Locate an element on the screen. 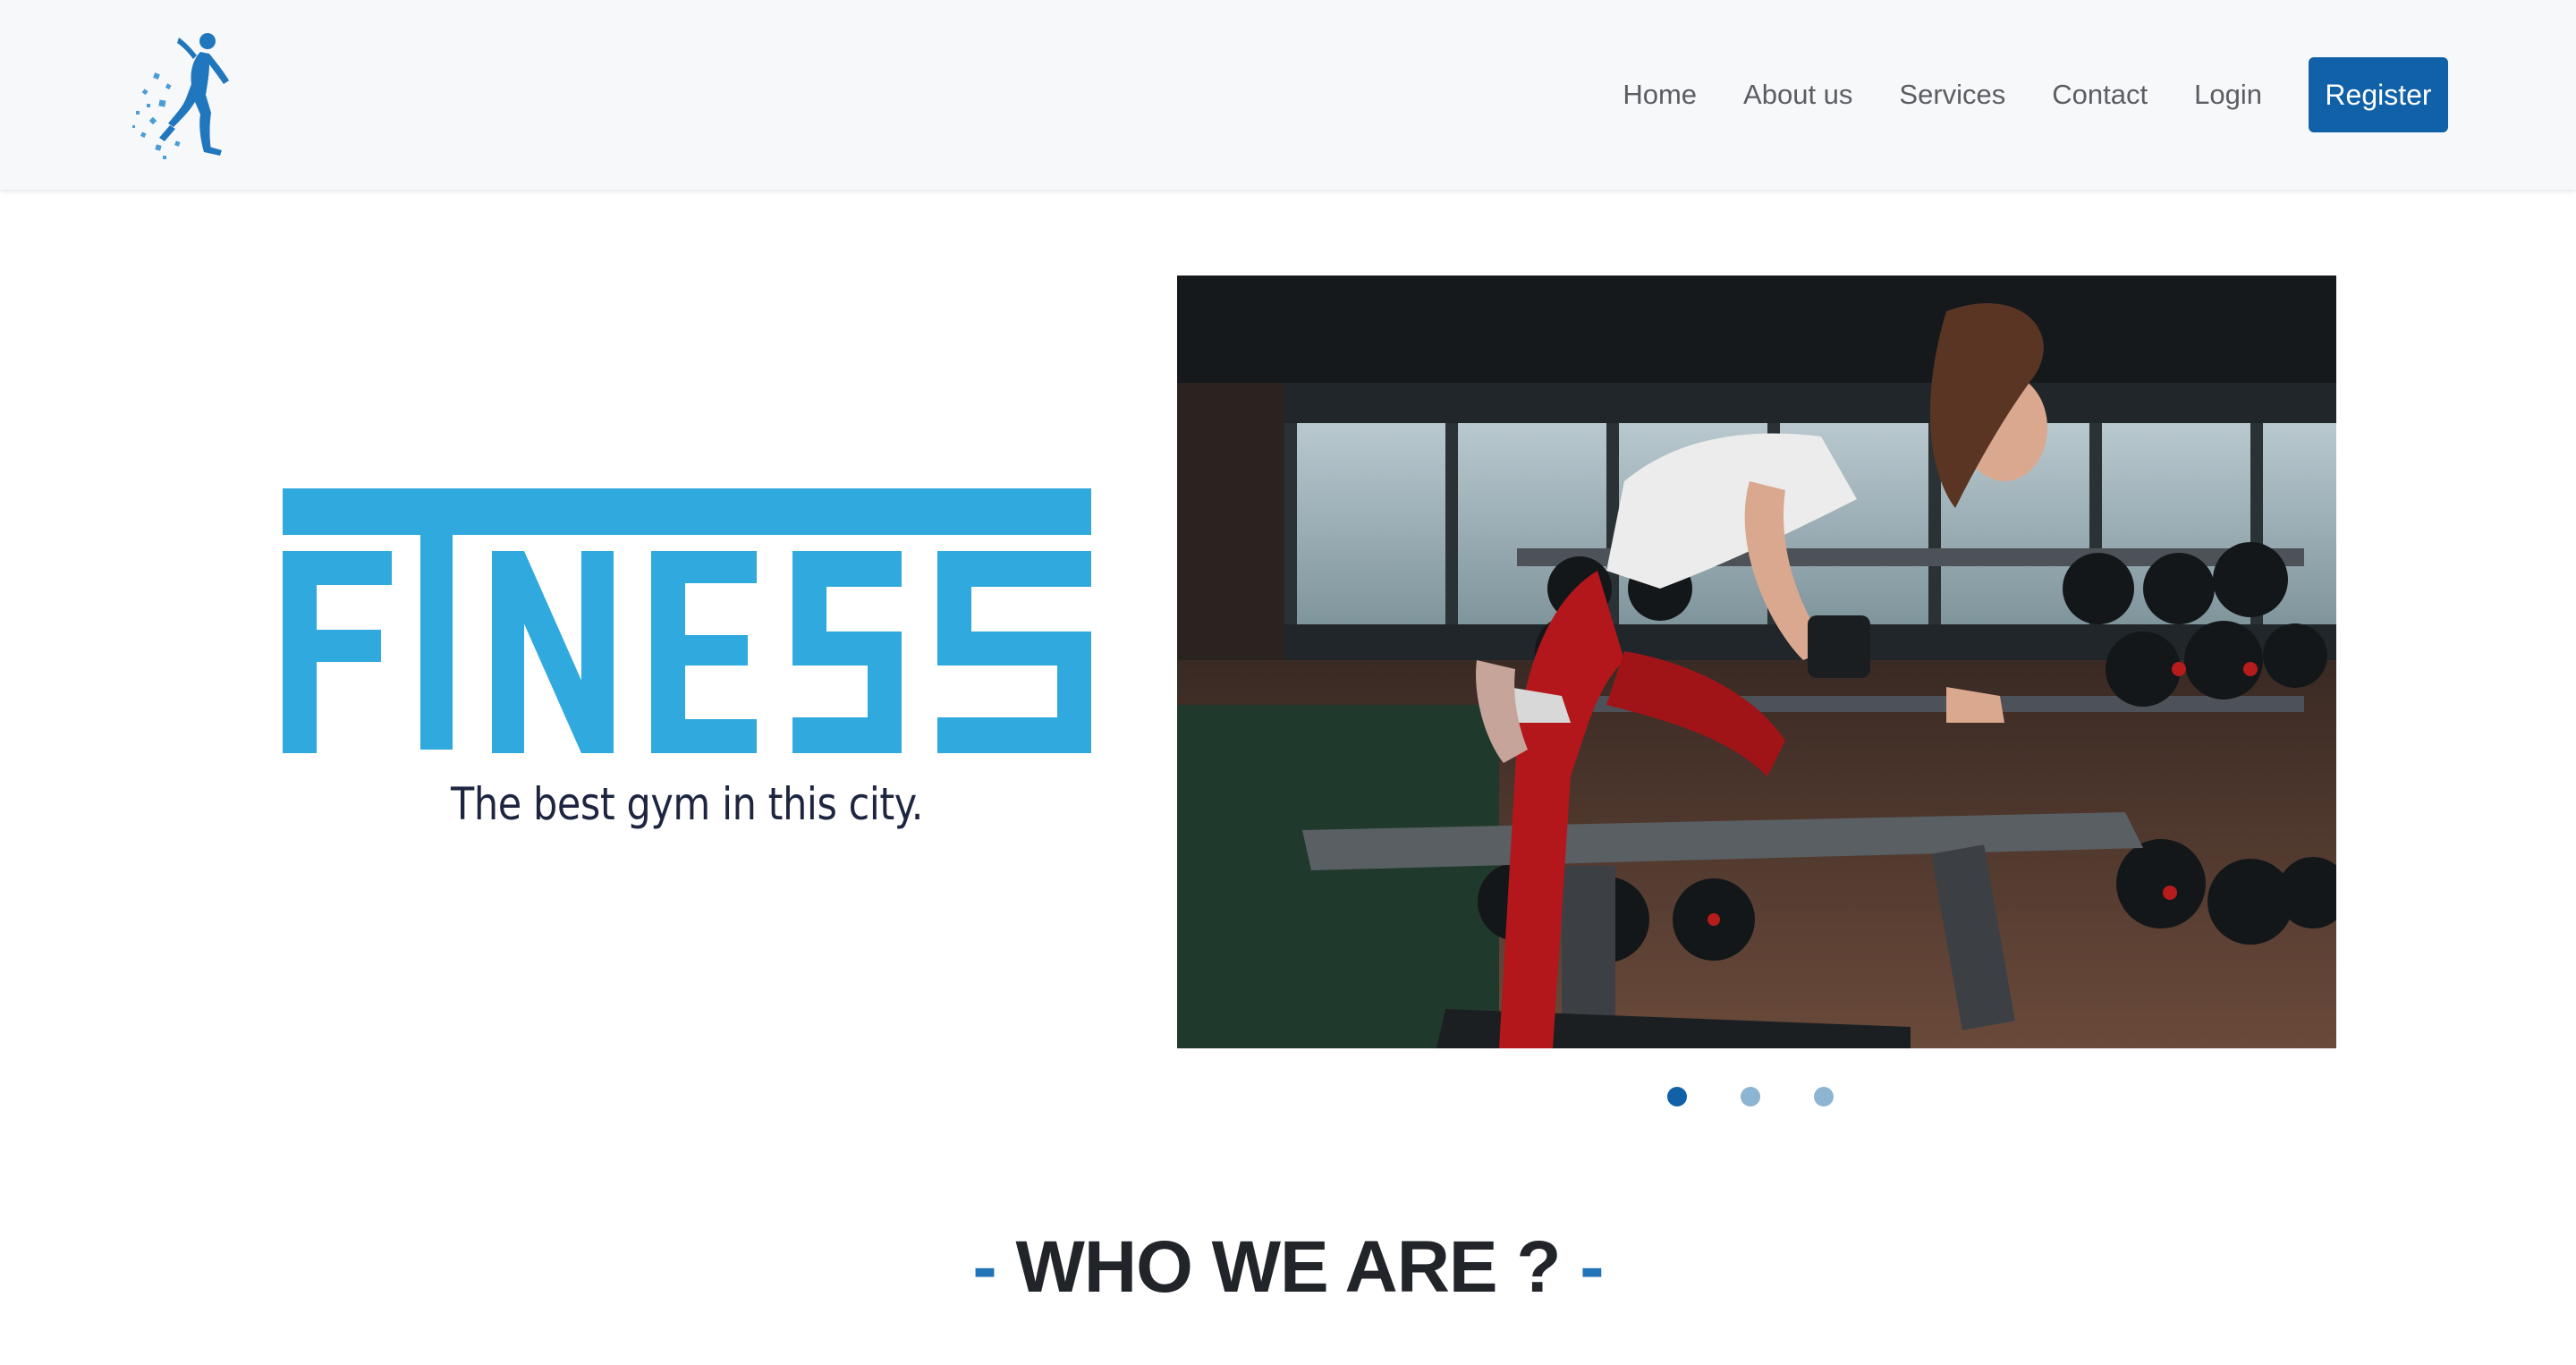  runner-logo-icon is located at coordinates (181, 97).